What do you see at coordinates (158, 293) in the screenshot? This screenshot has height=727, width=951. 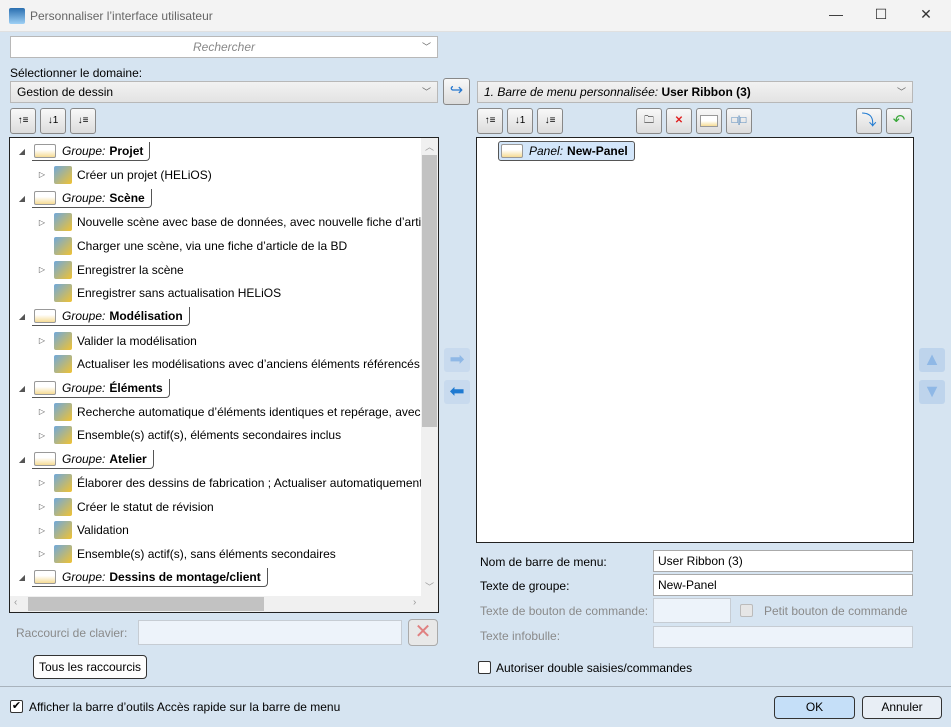 I see `tree-item: Enregistrer sans actualisation HELiOS` at bounding box center [158, 293].